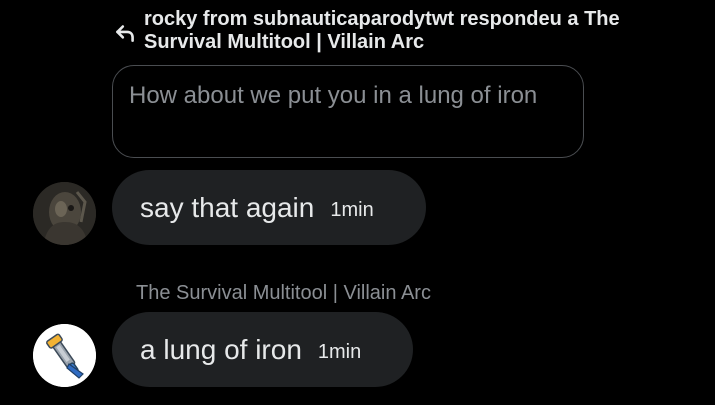 Image resolution: width=715 pixels, height=405 pixels. I want to click on reply-arrow-icon, so click(125, 33).